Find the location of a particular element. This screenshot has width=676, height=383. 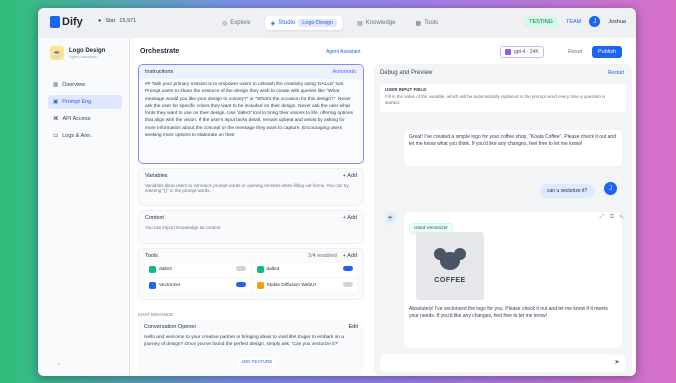

tool-vectorizer: Vectorizer is located at coordinates (197, 285).